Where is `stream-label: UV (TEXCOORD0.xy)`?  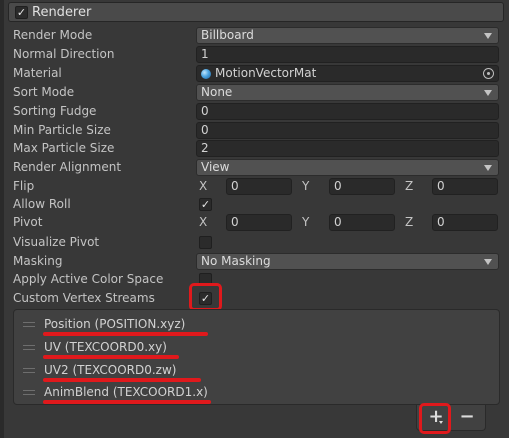
stream-label: UV (TEXCOORD0.xy) is located at coordinates (105, 347).